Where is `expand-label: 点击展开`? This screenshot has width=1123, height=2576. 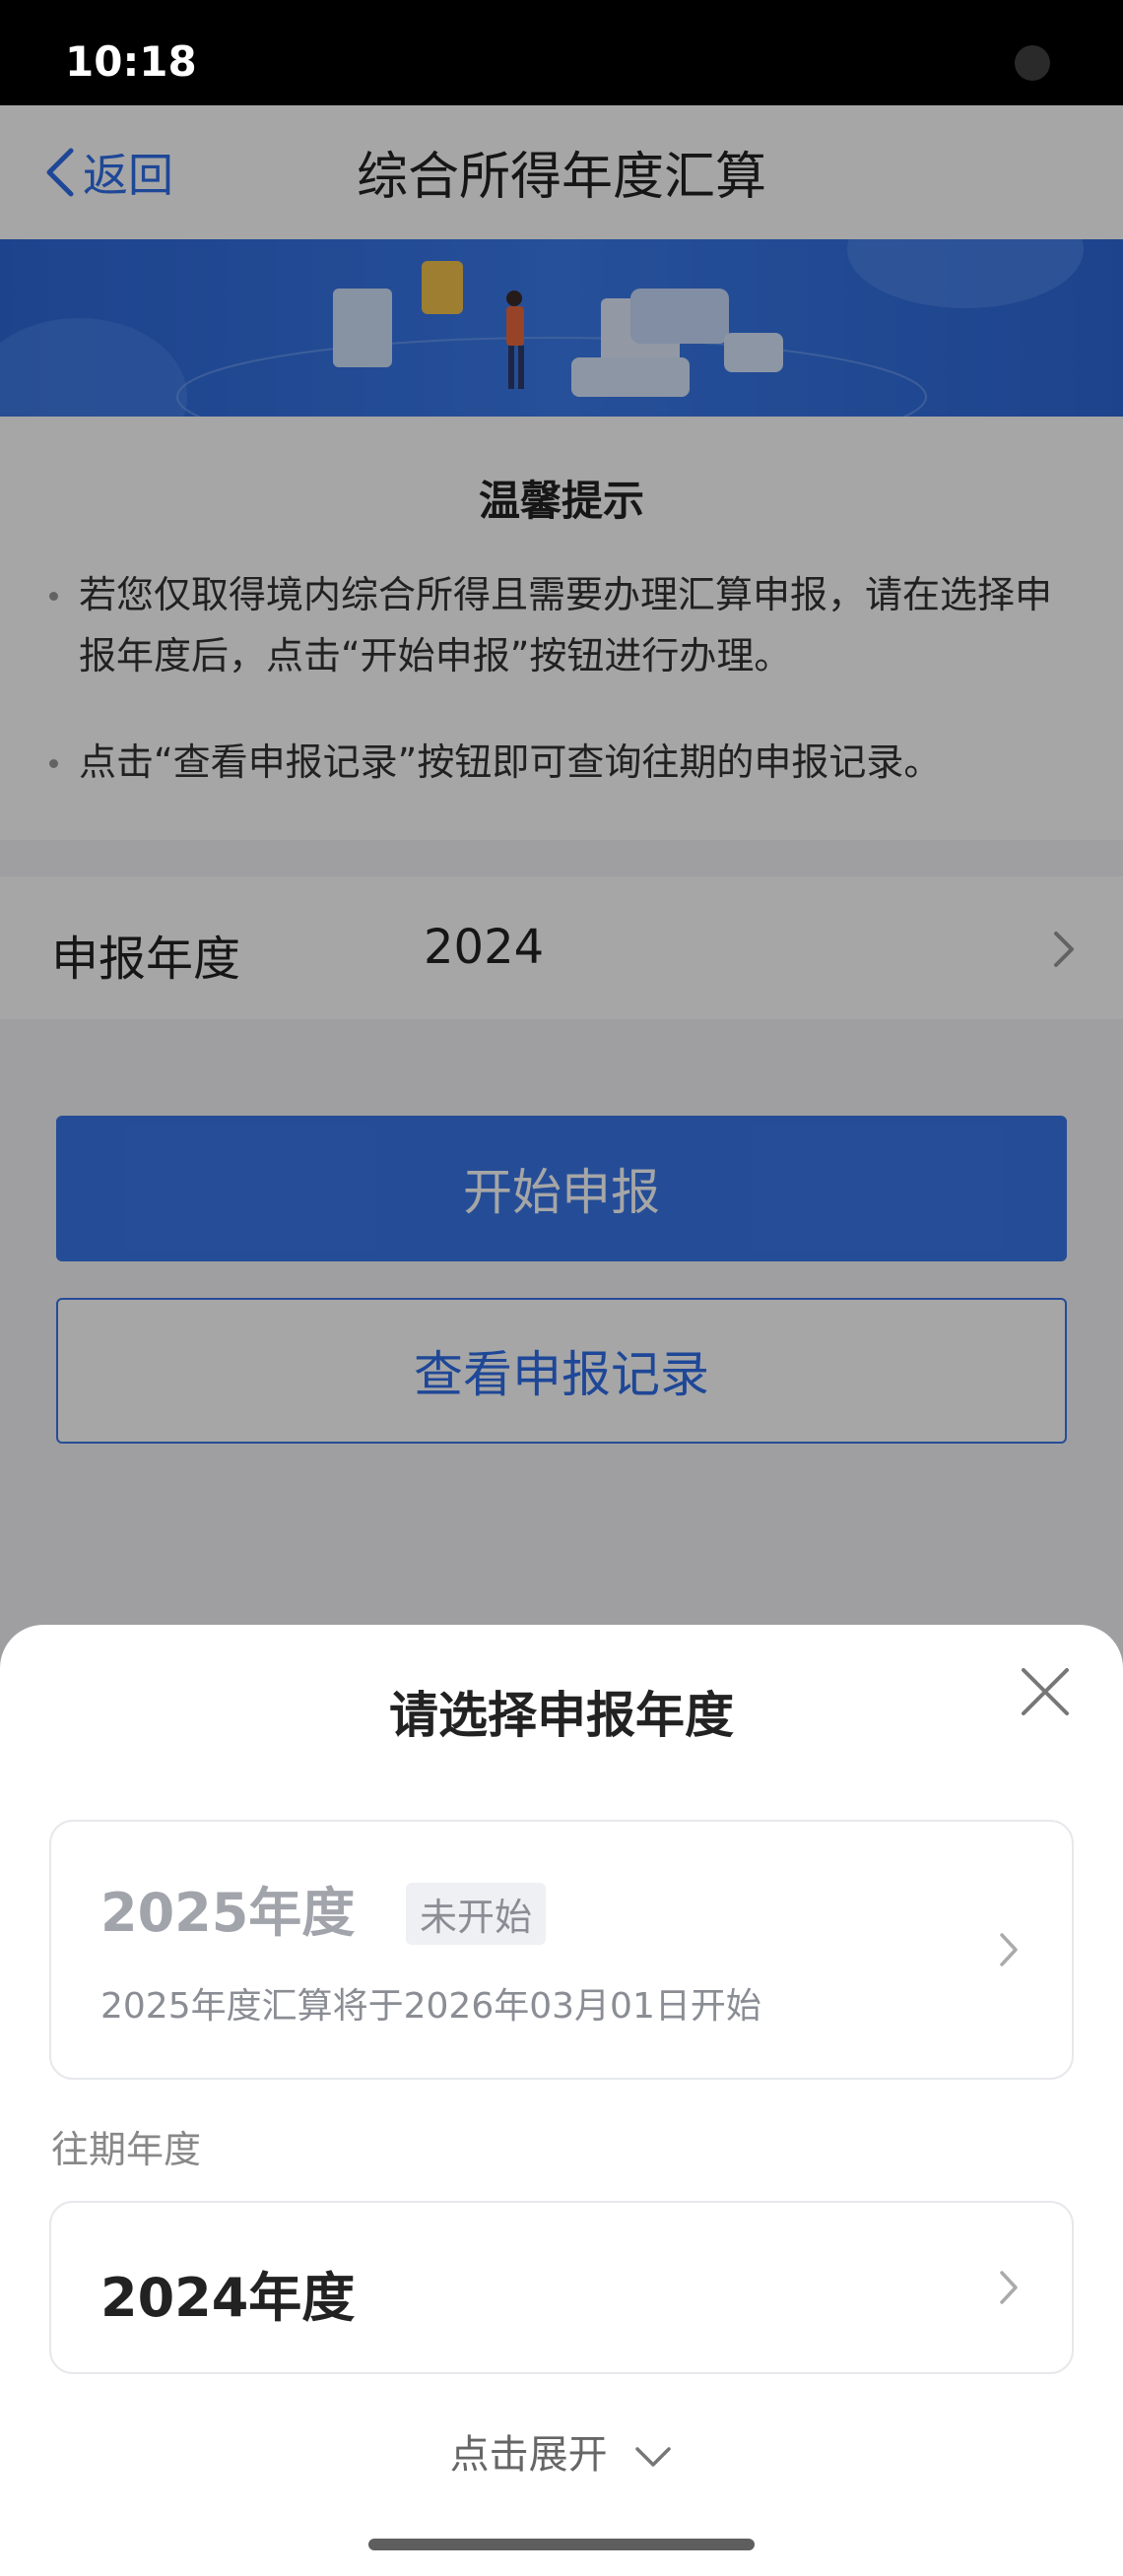
expand-label: 点击展开 is located at coordinates (528, 2455).